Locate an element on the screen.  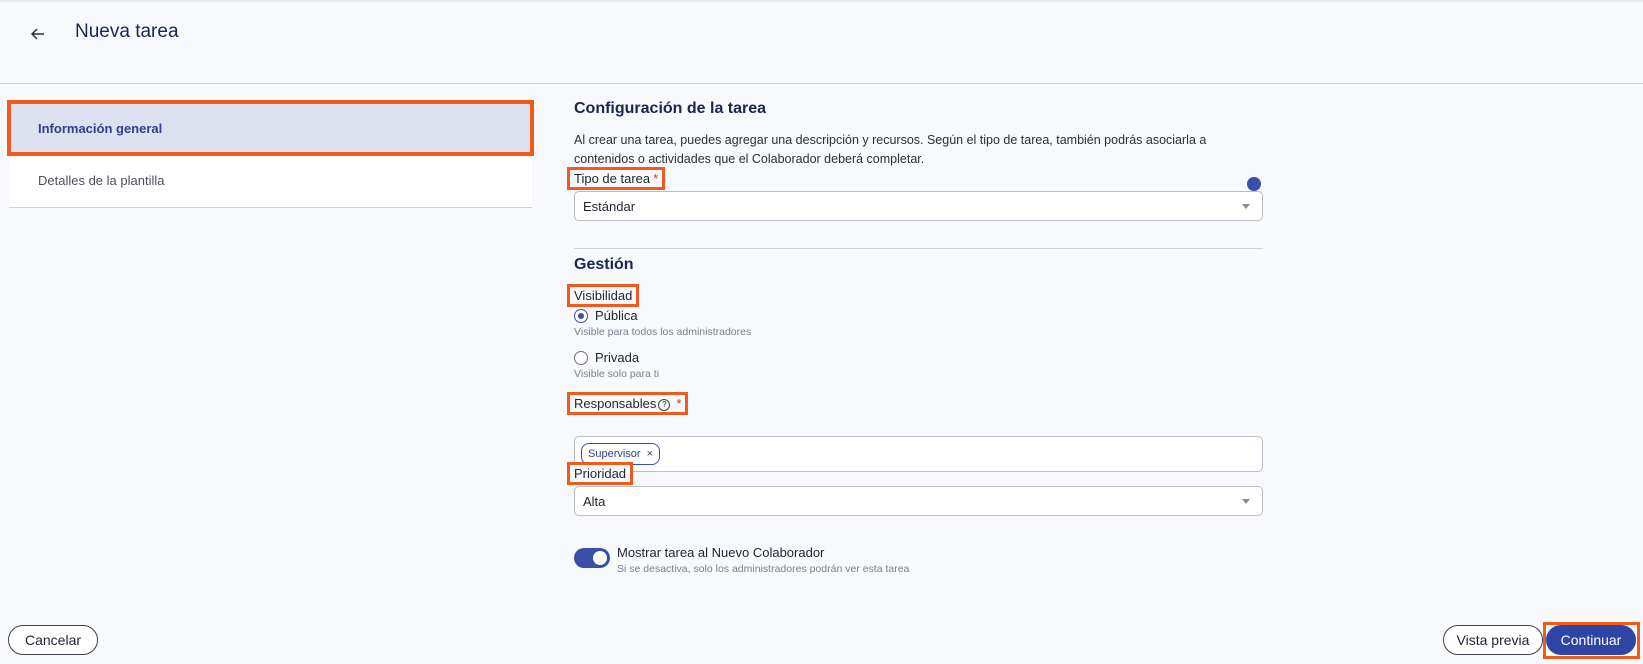
priority-select: Alta is located at coordinates (918, 501).